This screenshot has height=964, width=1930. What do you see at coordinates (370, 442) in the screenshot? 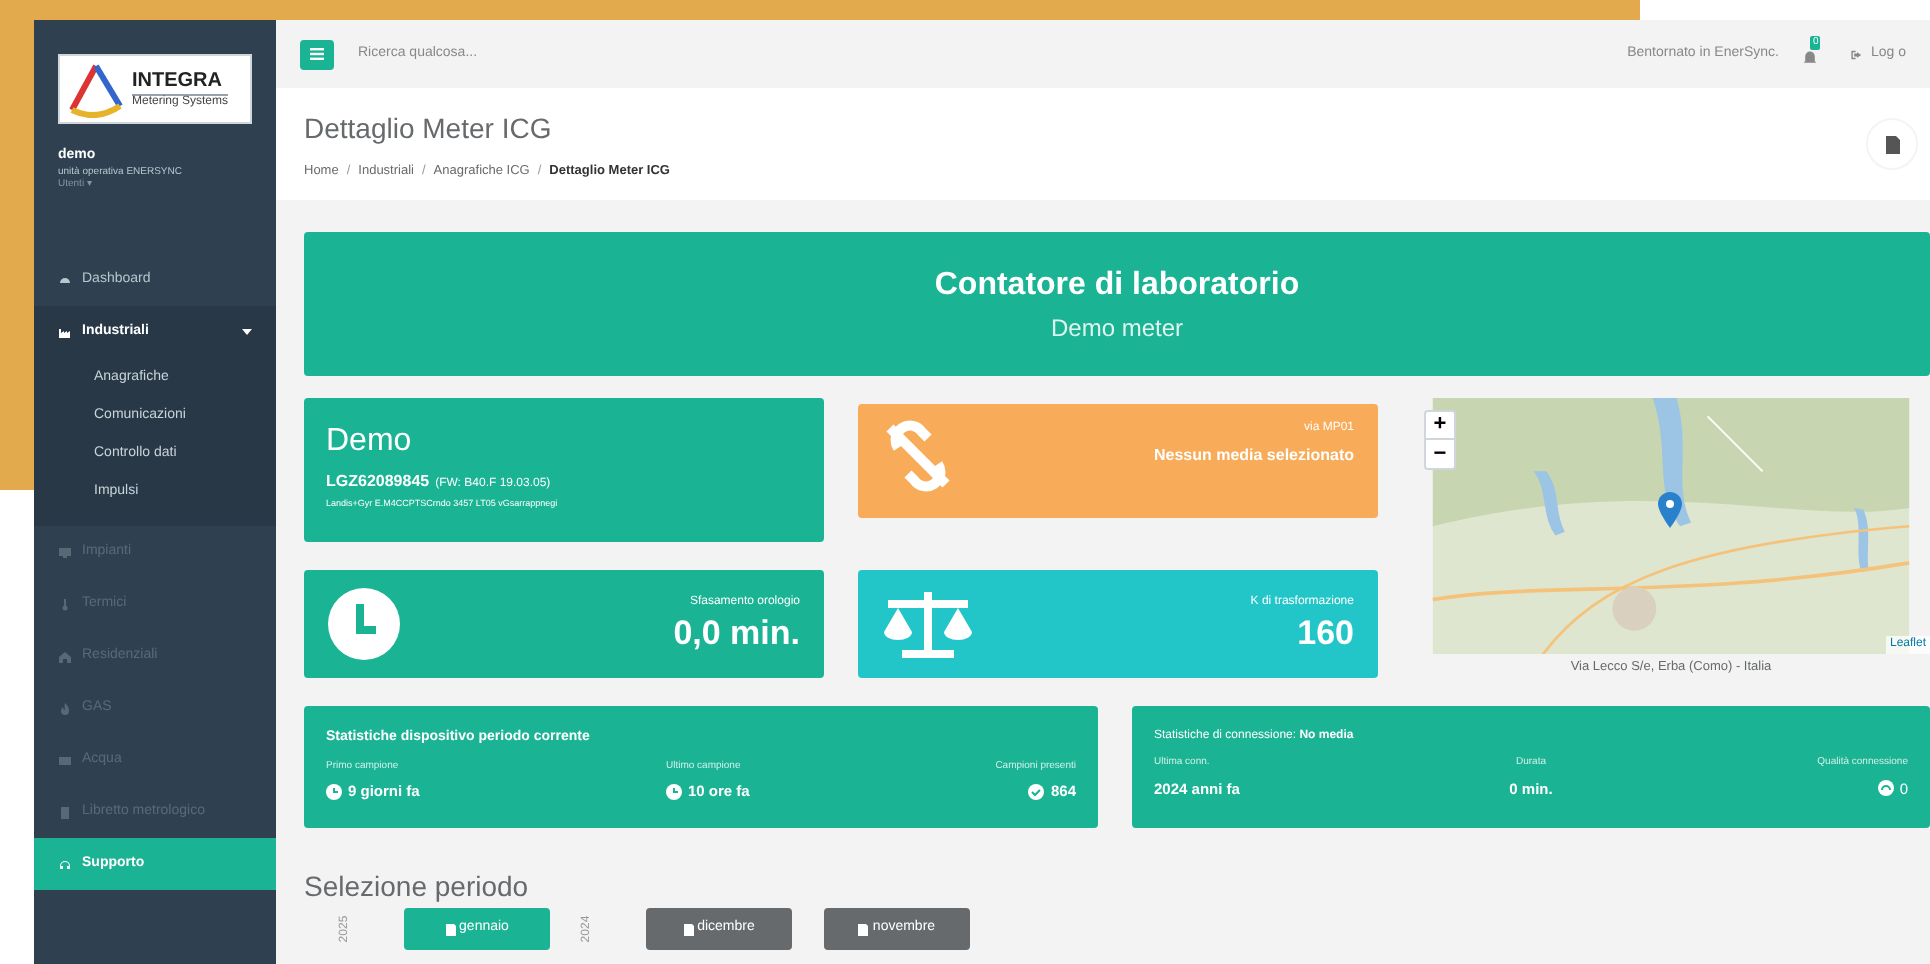
I see `device-name: Demo` at bounding box center [370, 442].